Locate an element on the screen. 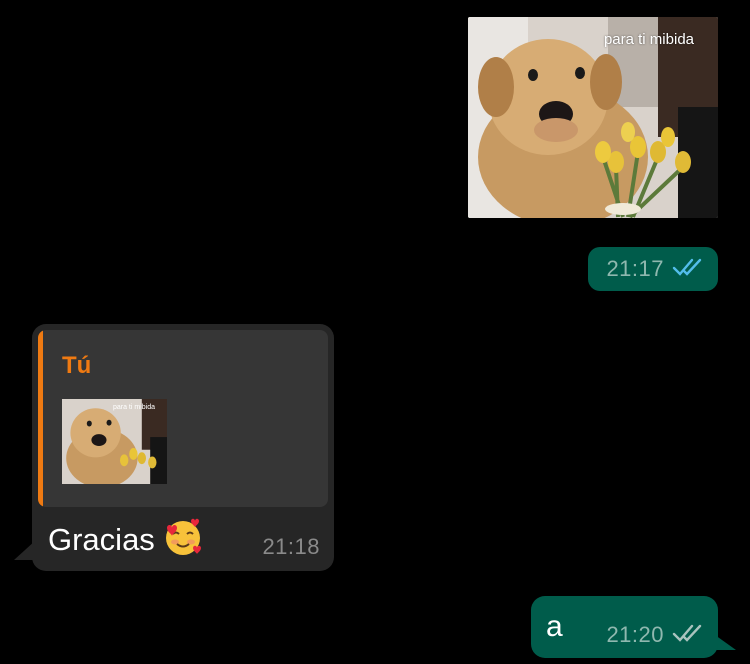  message-text-content: Gracias is located at coordinates (101, 540).